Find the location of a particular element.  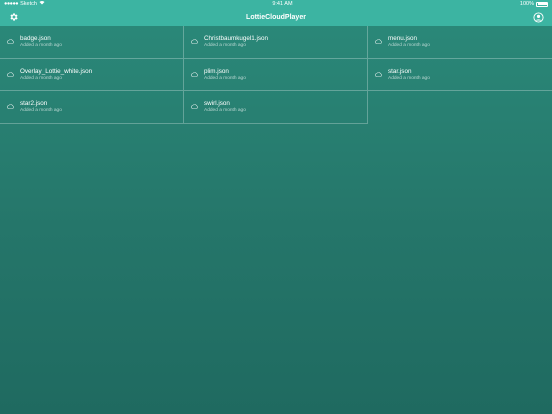

app-title: LottieCloudPlayer is located at coordinates (276, 17).